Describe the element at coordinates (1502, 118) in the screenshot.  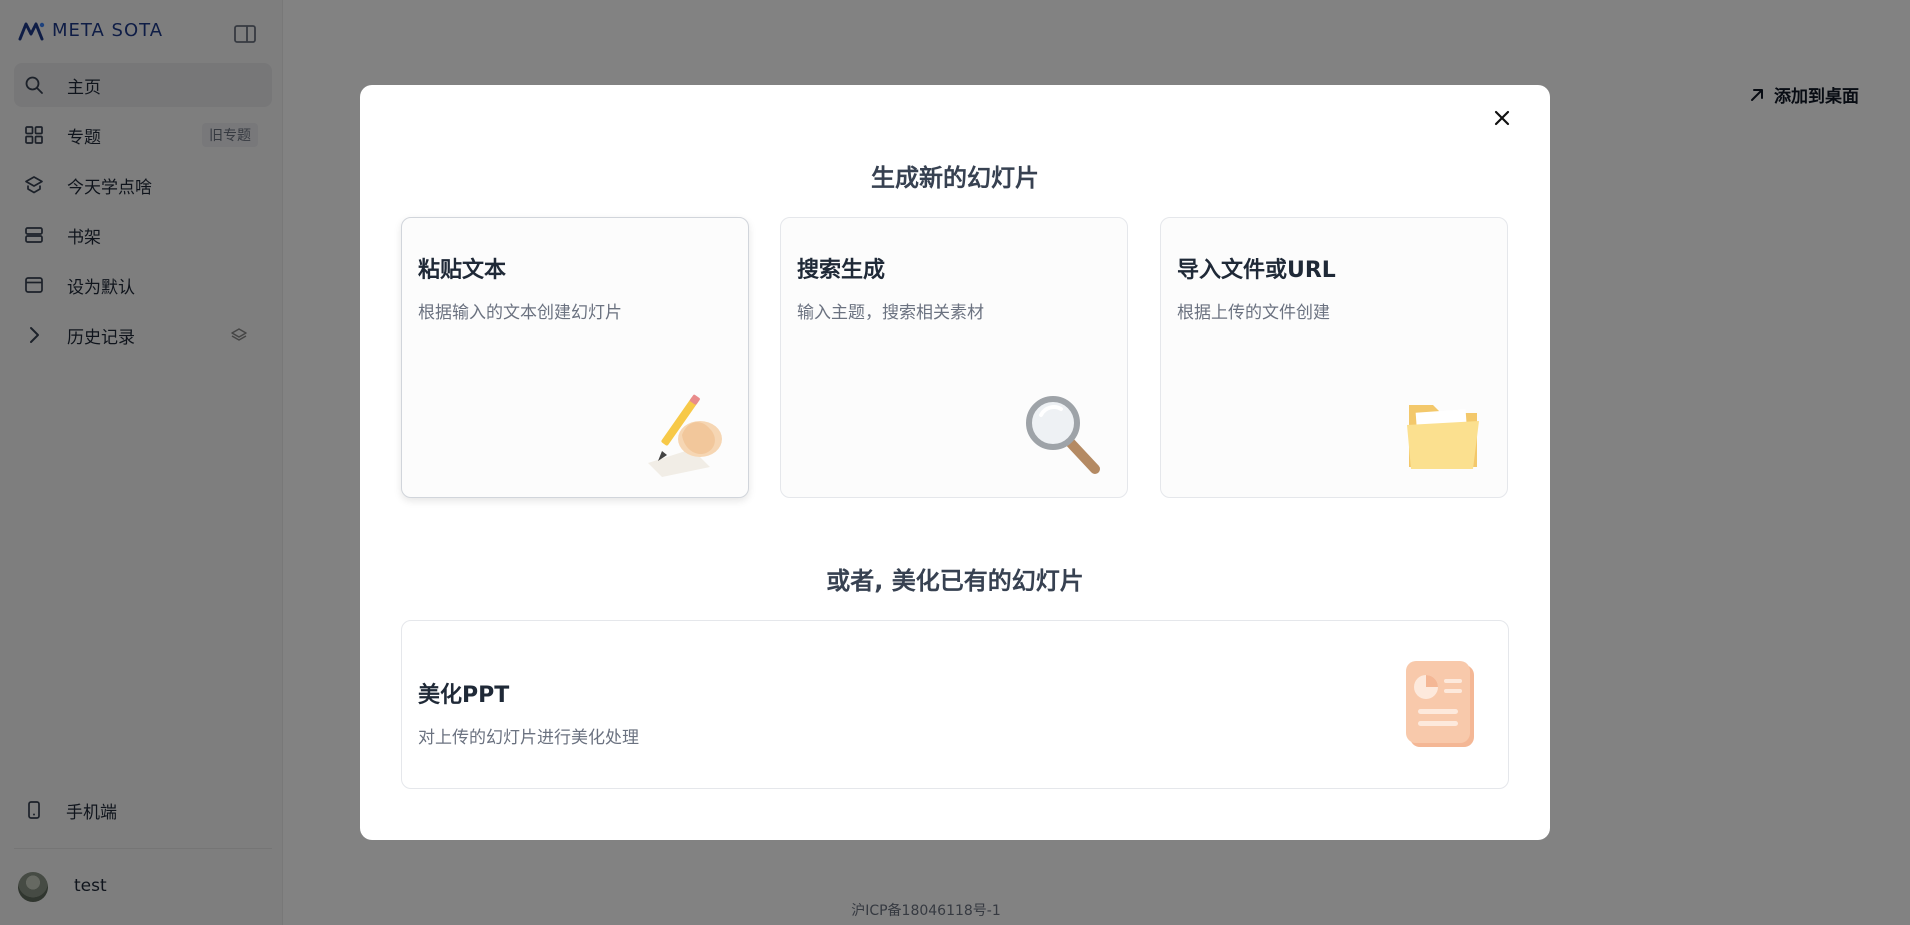
I see `close-icon` at that location.